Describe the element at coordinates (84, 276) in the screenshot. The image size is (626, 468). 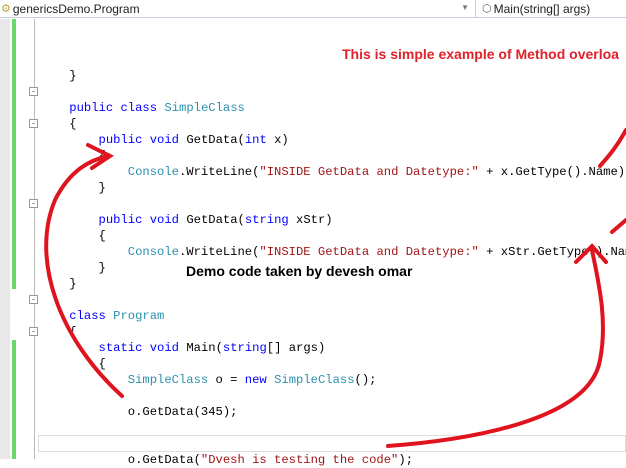
I see `arrow-int-call` at that location.